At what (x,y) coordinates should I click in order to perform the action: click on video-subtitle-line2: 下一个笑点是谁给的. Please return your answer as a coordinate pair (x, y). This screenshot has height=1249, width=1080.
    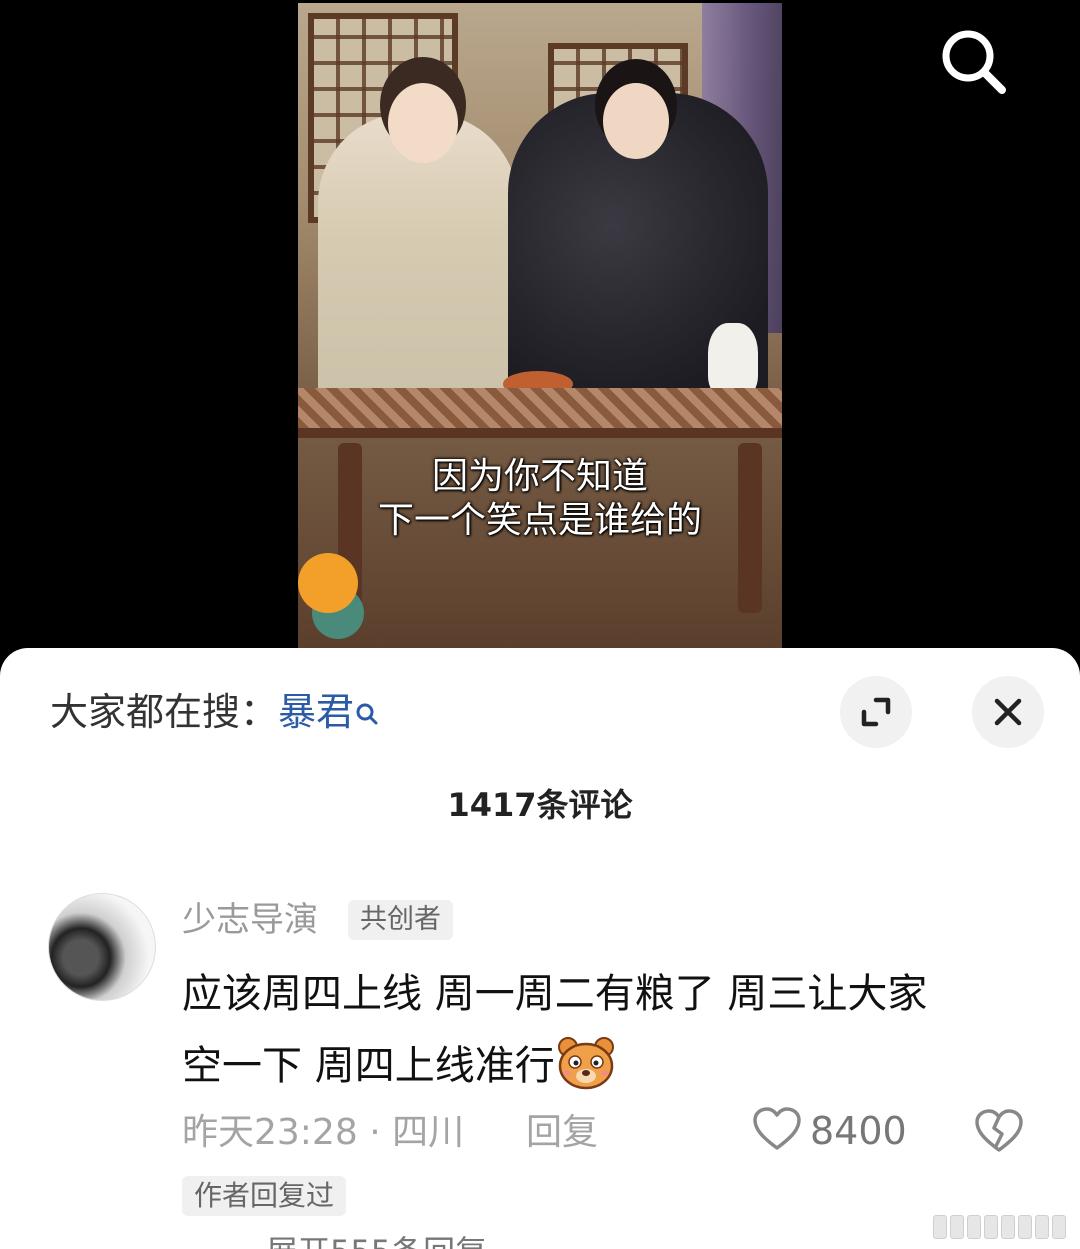
    Looking at the image, I should click on (539, 520).